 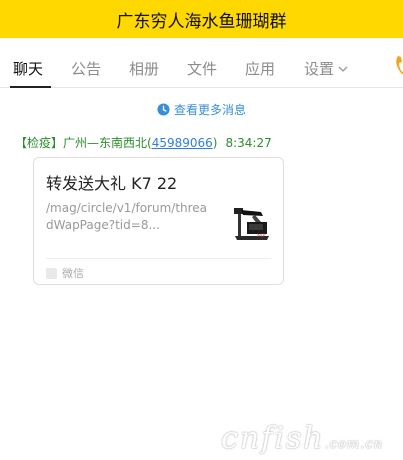 I want to click on sender-close-paren: ), so click(x=215, y=143).